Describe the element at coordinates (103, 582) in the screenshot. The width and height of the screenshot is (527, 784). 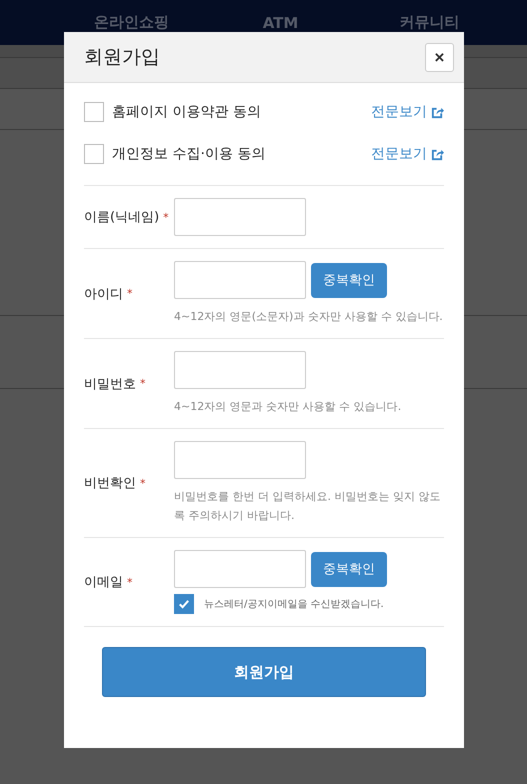
I see `field-label: 이메일` at that location.